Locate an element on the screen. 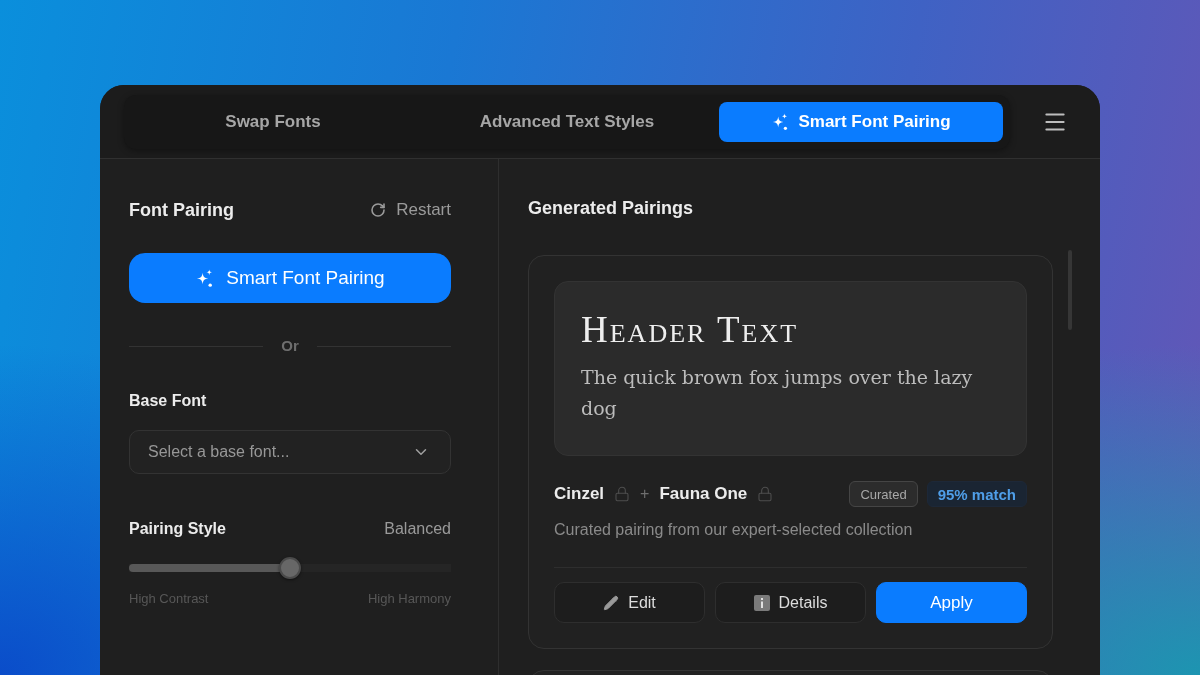 The width and height of the screenshot is (1200, 675). plus-sign: + is located at coordinates (645, 494).